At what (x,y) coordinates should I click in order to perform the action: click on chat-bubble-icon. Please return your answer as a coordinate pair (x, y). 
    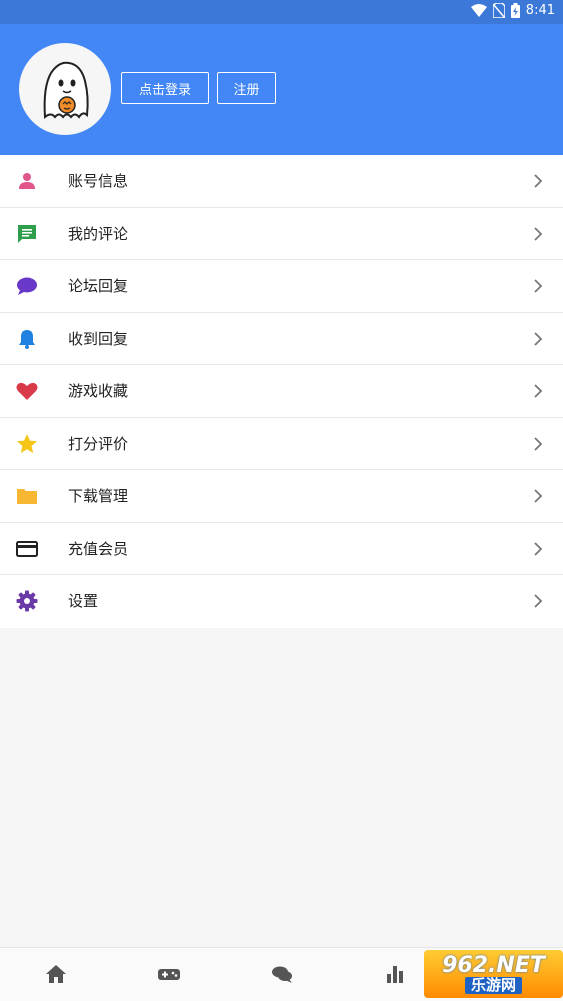
    Looking at the image, I should click on (27, 286).